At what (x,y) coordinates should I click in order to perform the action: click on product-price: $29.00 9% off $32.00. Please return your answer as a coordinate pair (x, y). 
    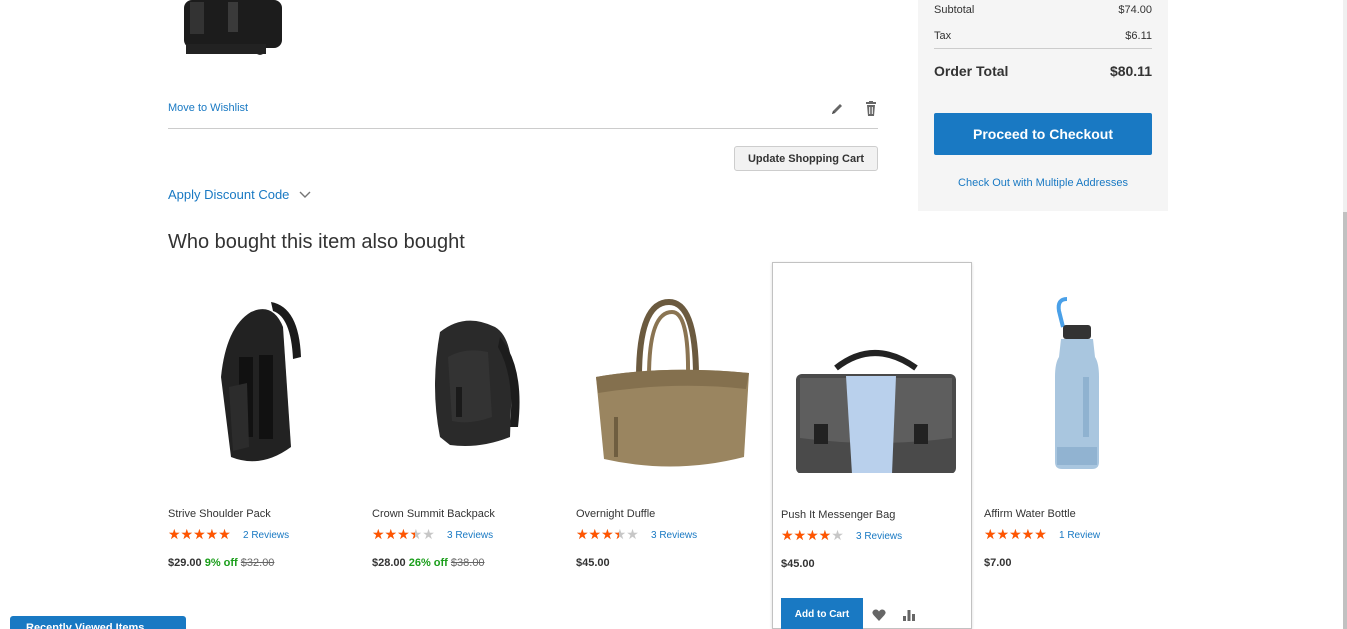
    Looking at the image, I should click on (221, 563).